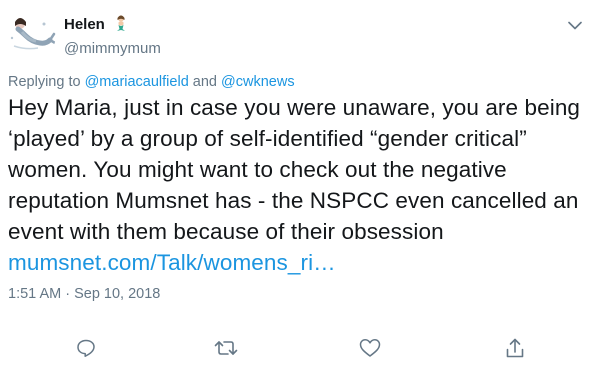  Describe the element at coordinates (112, 48) in the screenshot. I see `user-handle: @mimmymum` at that location.